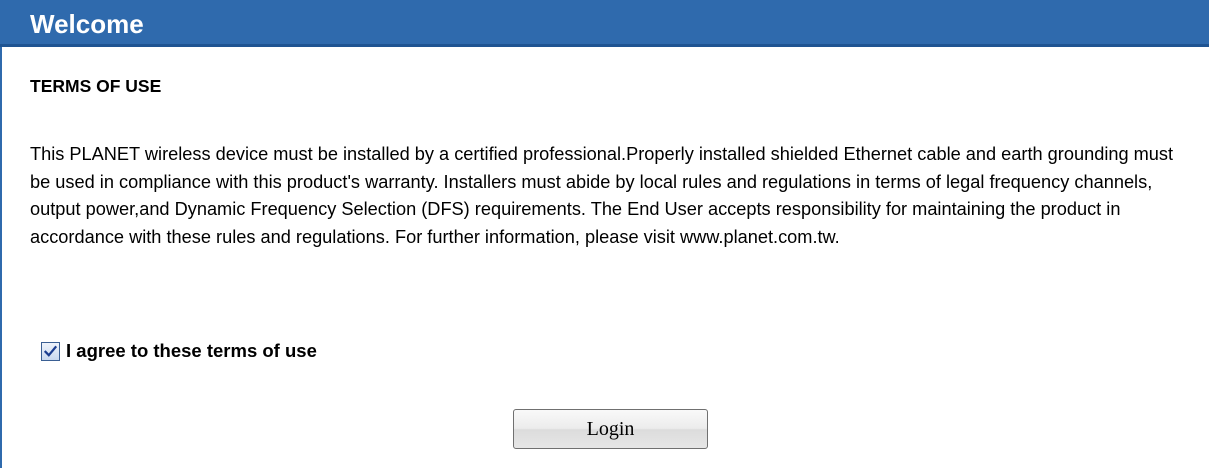  What do you see at coordinates (610, 429) in the screenshot?
I see `login-button: Login` at bounding box center [610, 429].